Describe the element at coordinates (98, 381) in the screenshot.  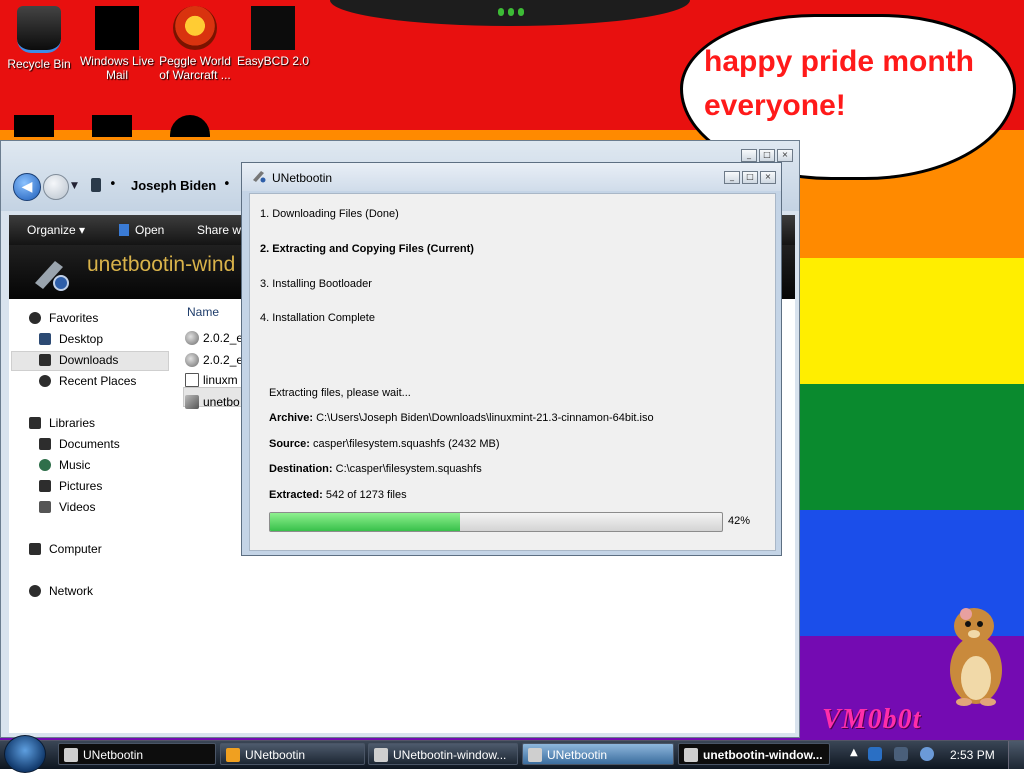
I see `nav-label: Recent Places` at that location.